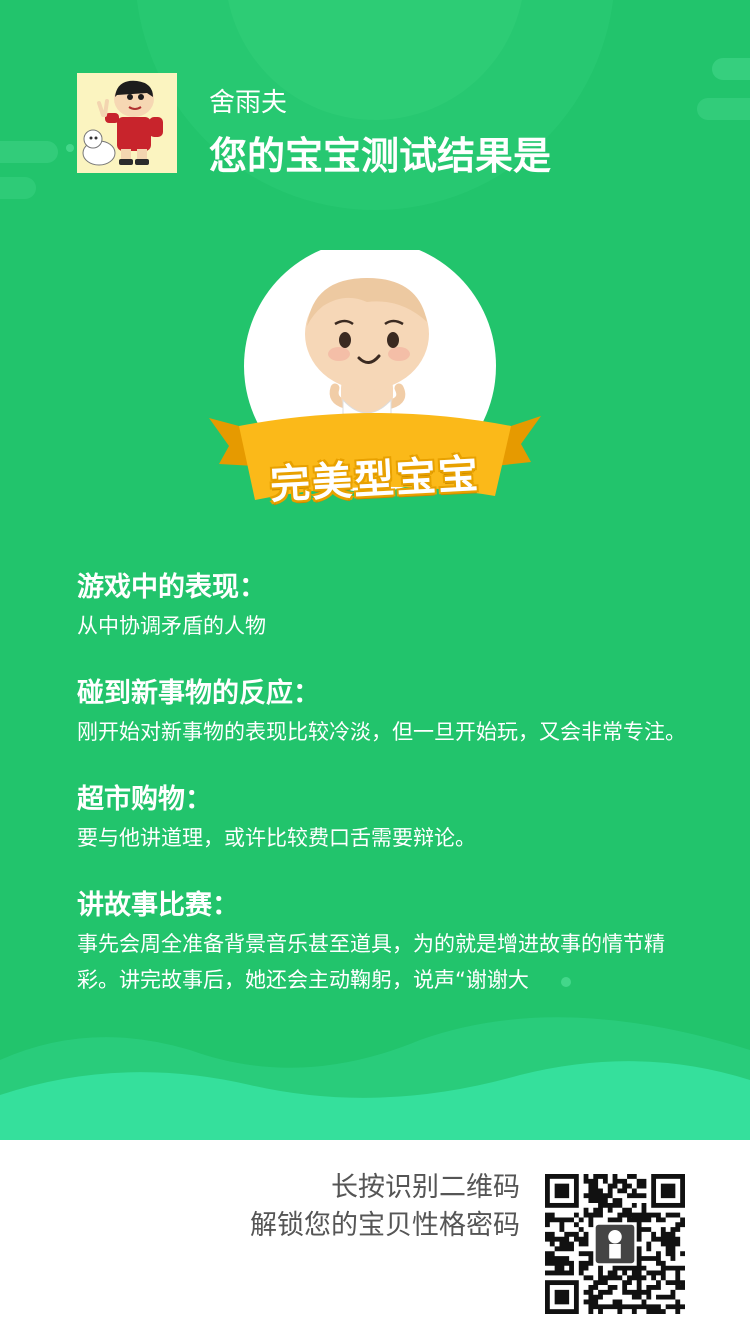 The width and height of the screenshot is (750, 1334). What do you see at coordinates (375, 1078) in the screenshot?
I see `bottom-wave-decoration` at bounding box center [375, 1078].